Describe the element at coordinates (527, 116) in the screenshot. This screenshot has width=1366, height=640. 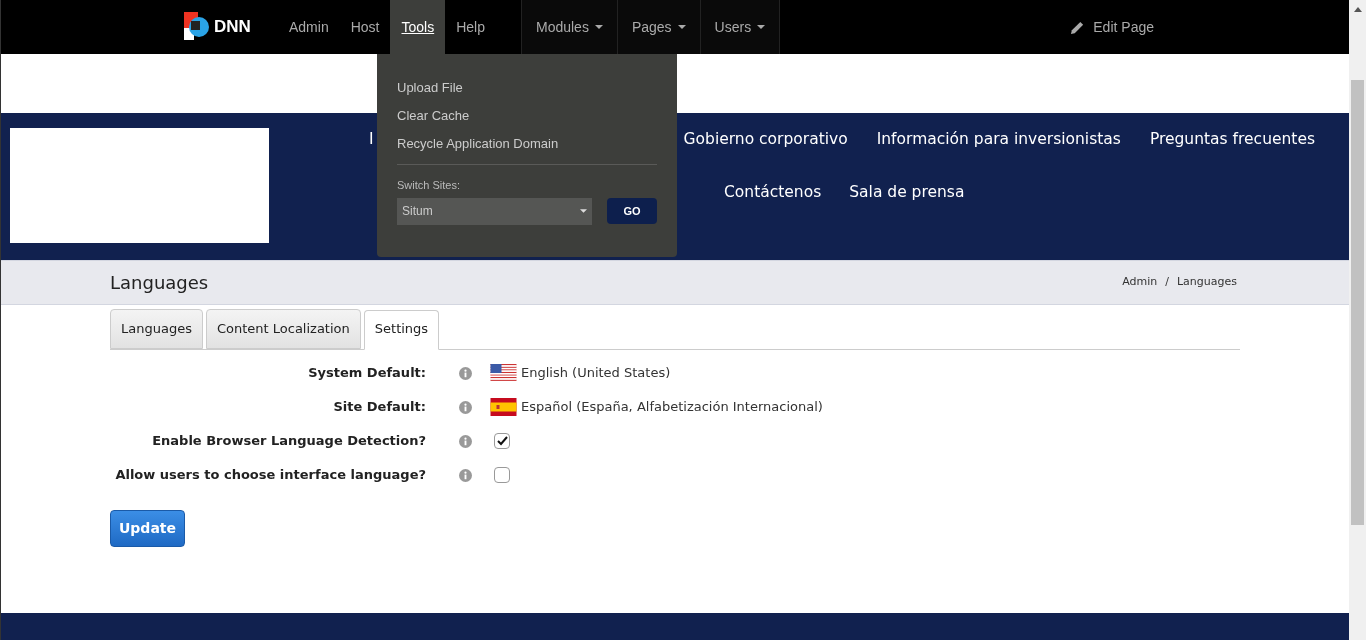
I see `menu-item: Clear Cache` at that location.